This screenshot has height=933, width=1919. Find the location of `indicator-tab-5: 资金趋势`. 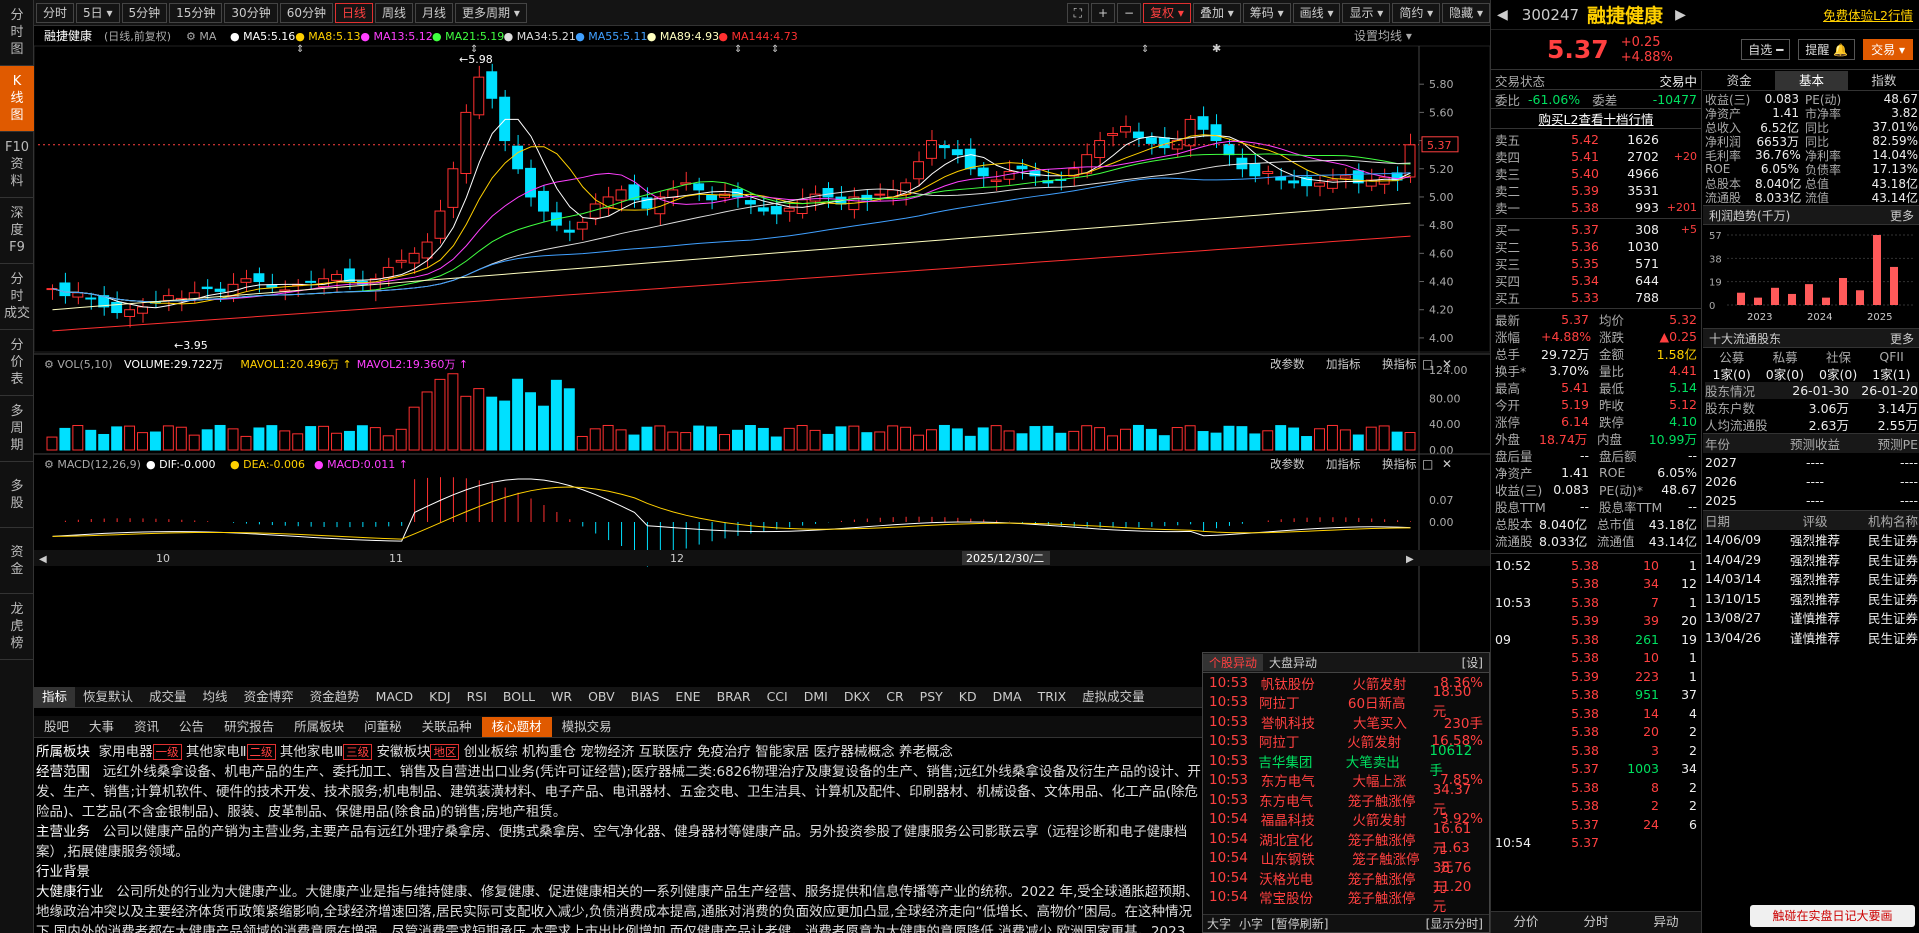

indicator-tab-5: 资金趋势 is located at coordinates (335, 697).